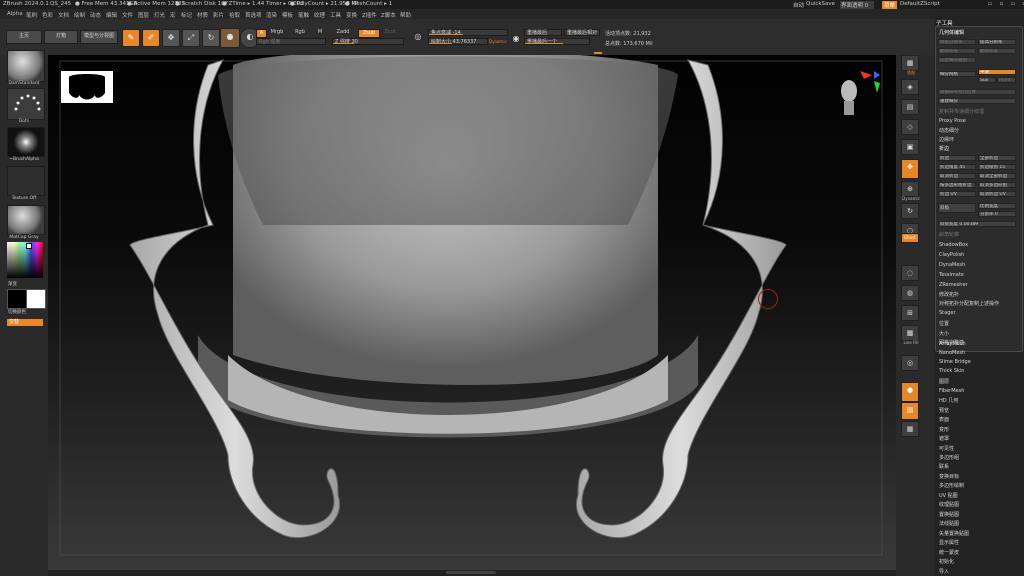 This screenshot has height=576, width=1024. Describe the element at coordinates (287, 15) in the screenshot. I see `menu-item: 模板` at that location.